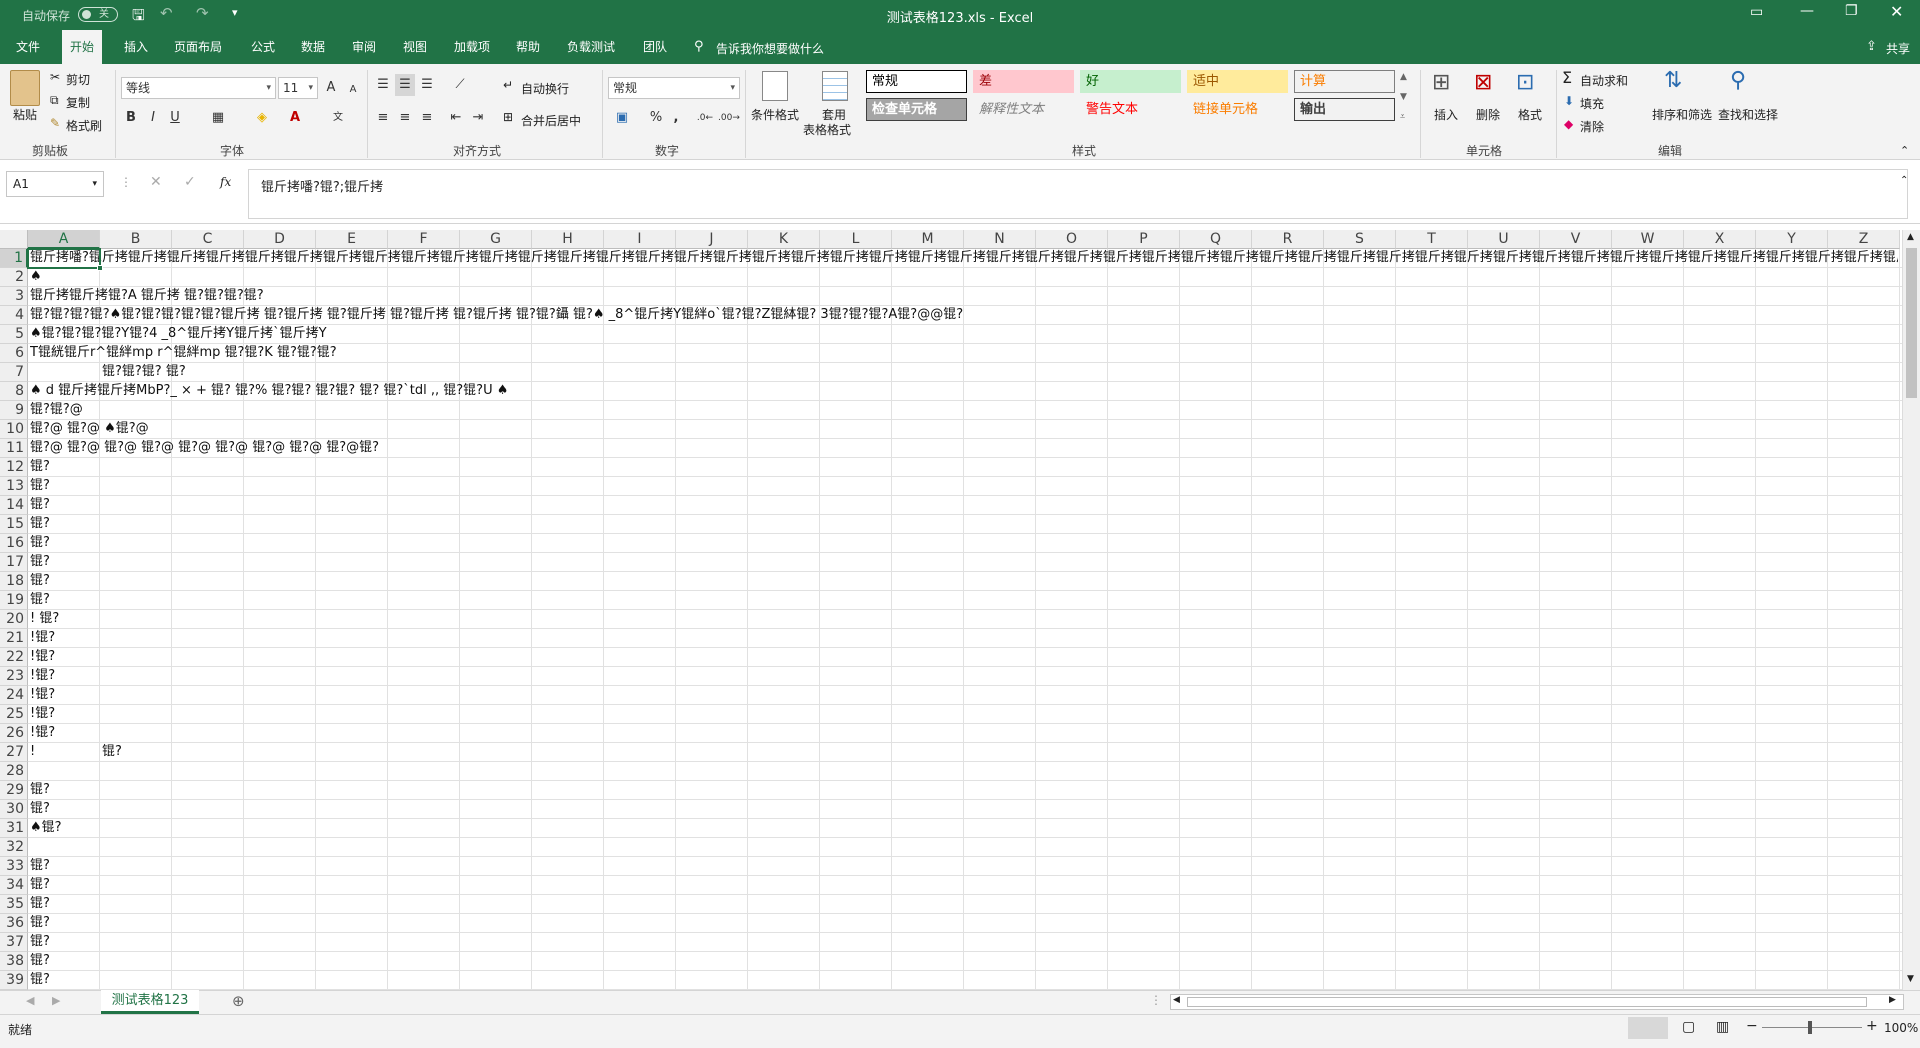 This screenshot has width=1920, height=1048. I want to click on row-header: 31, so click(14, 828).